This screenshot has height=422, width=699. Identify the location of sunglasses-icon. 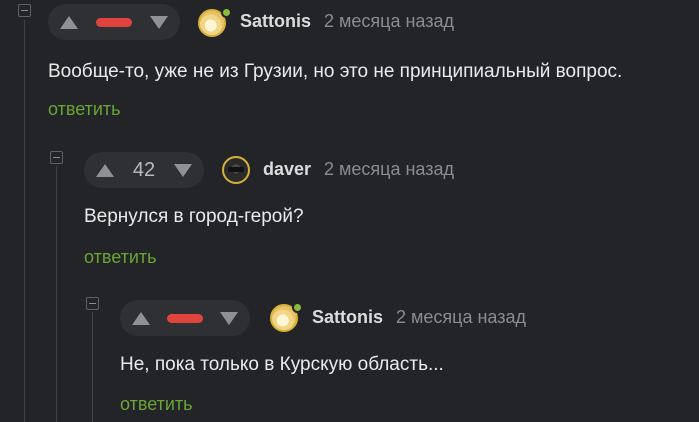
(236, 169).